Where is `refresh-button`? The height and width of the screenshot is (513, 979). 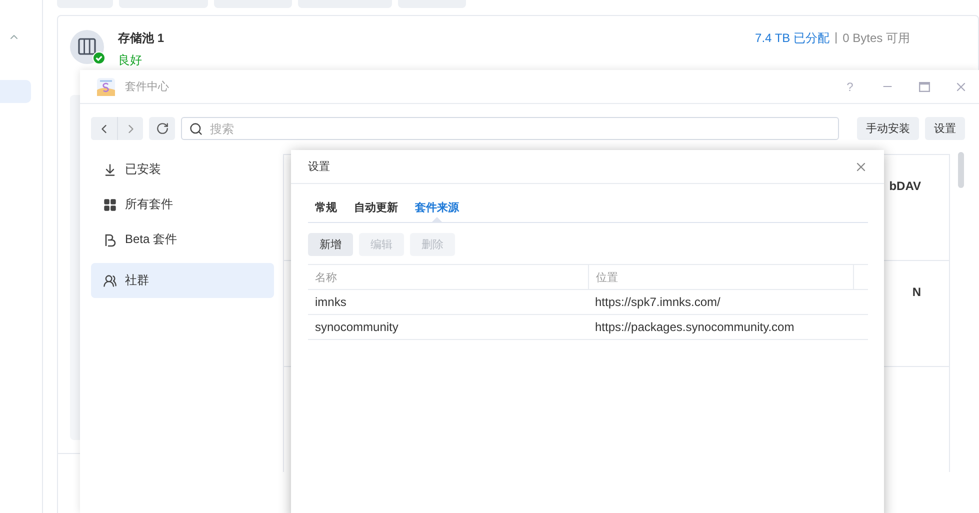
refresh-button is located at coordinates (162, 128).